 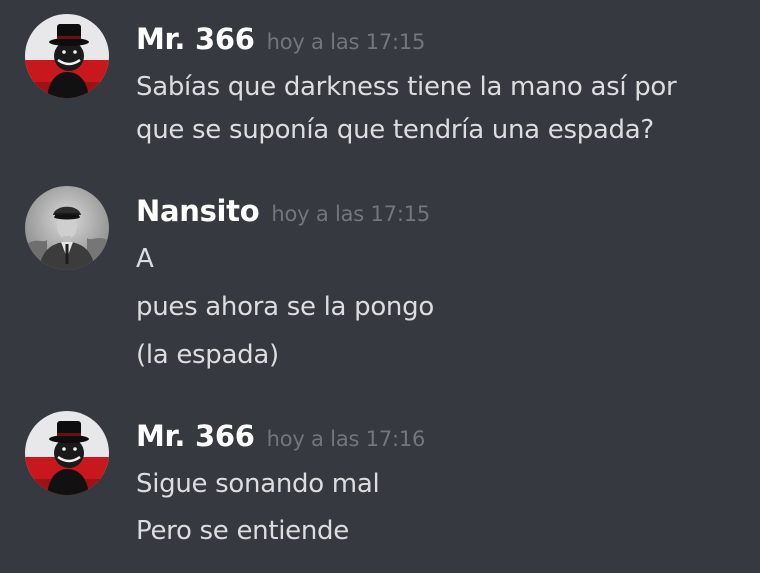 What do you see at coordinates (285, 307) in the screenshot?
I see `message-text: pues ahora se la pongo` at bounding box center [285, 307].